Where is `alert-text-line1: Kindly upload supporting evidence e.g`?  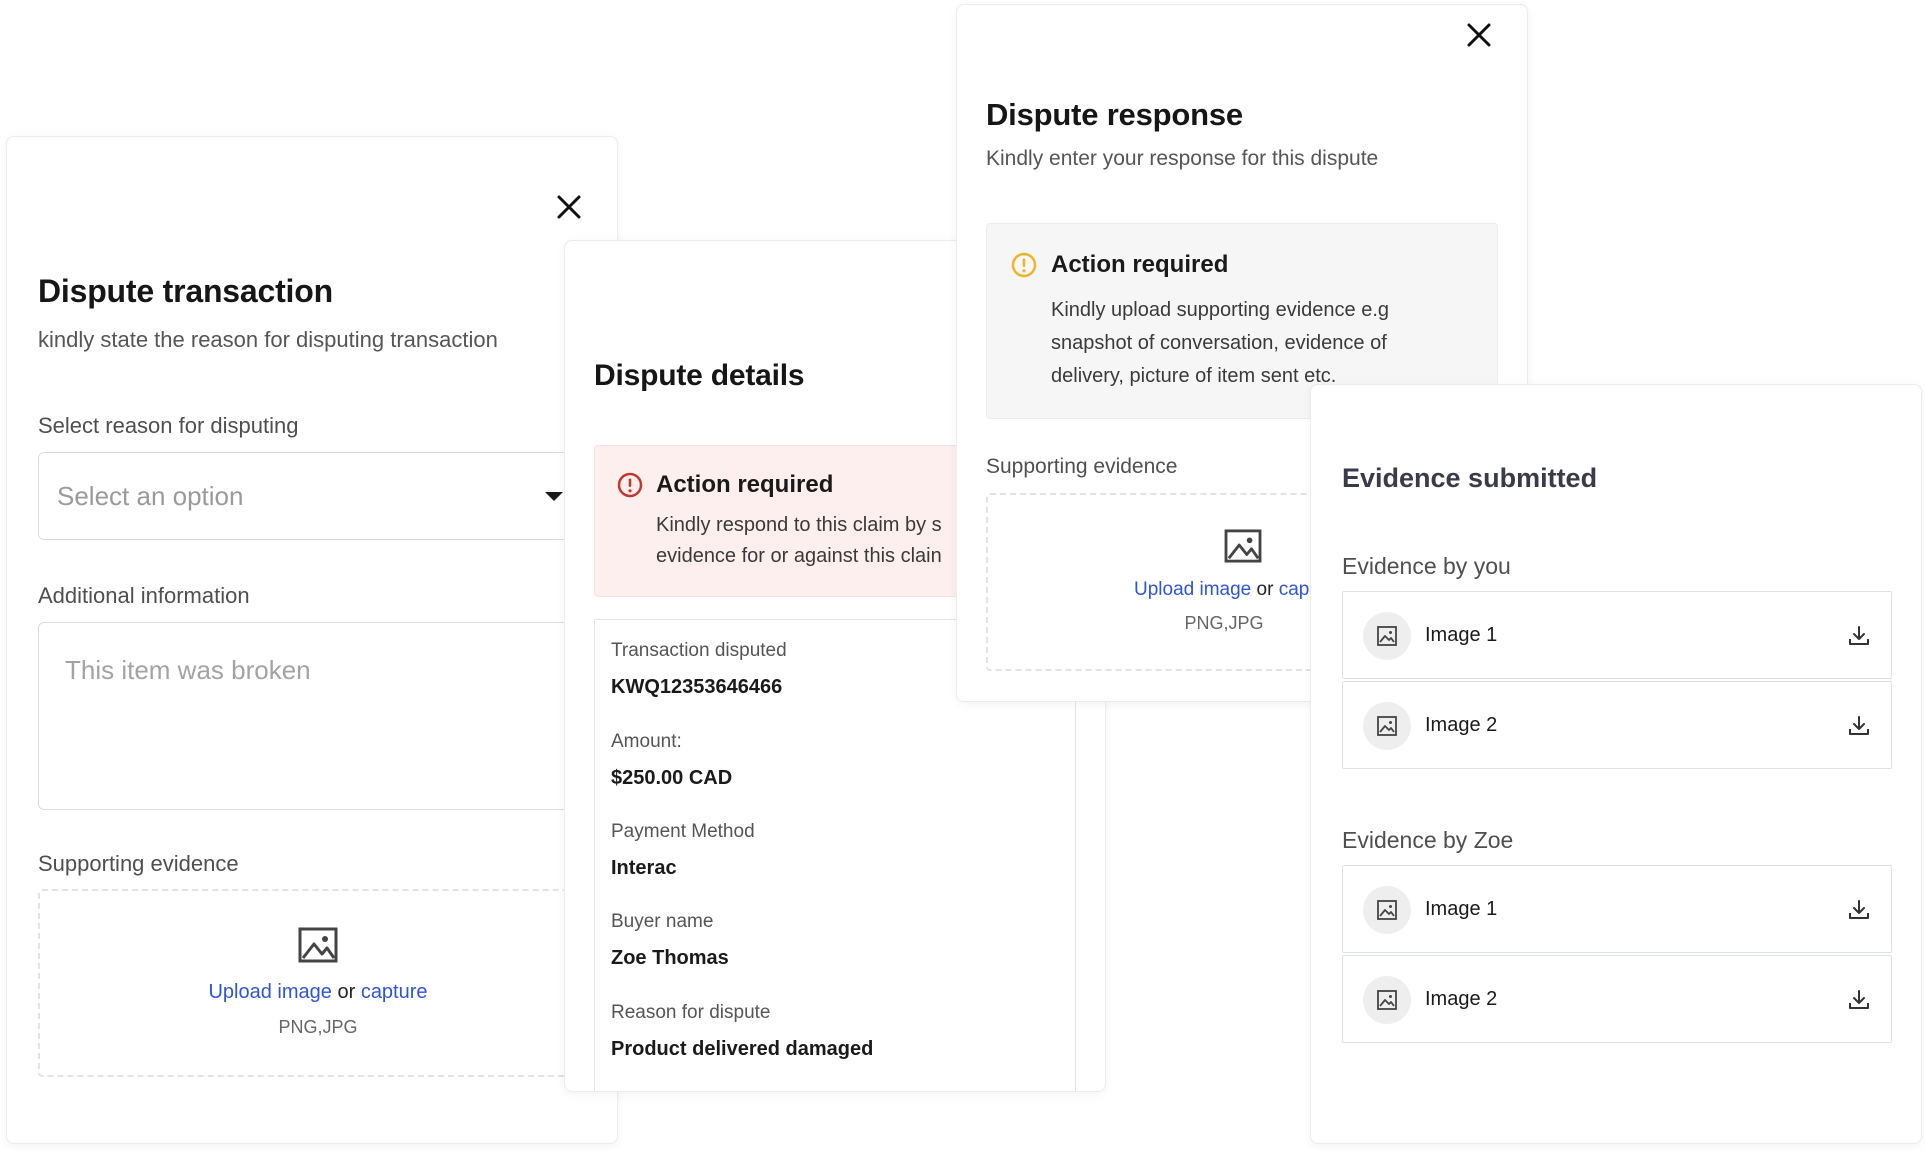
alert-text-line1: Kindly upload supporting evidence e.g is located at coordinates (1220, 310).